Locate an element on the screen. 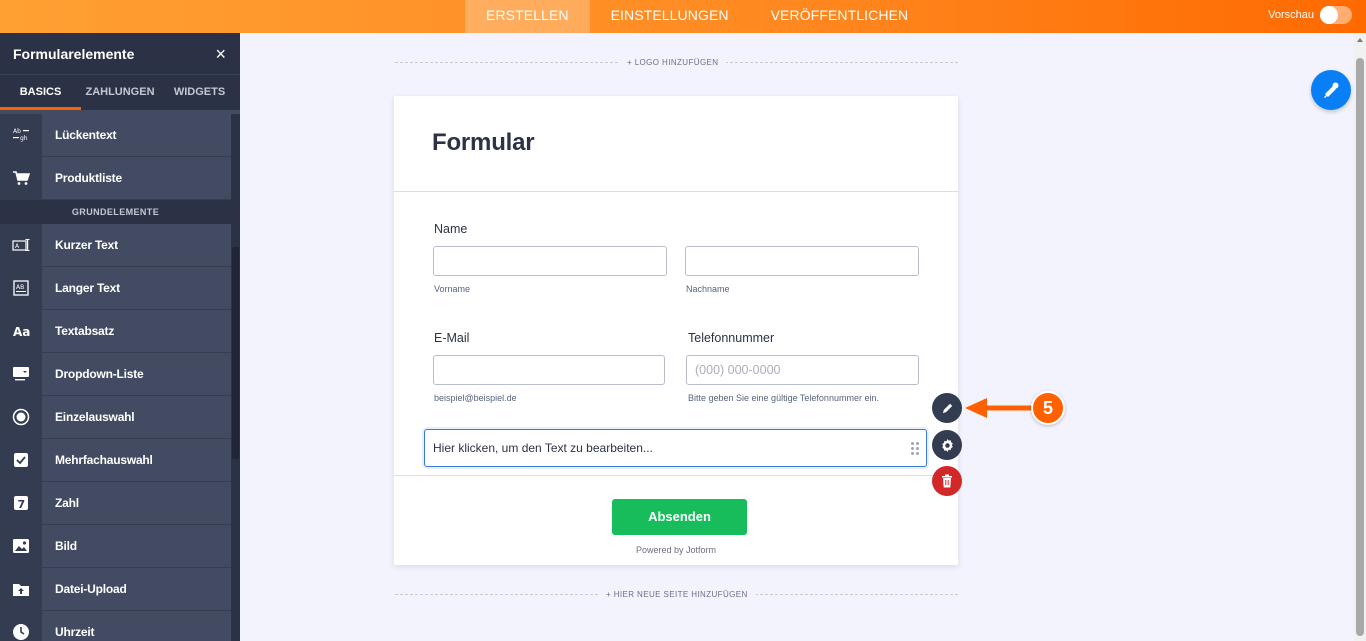  drag-handle-icon is located at coordinates (915, 448).